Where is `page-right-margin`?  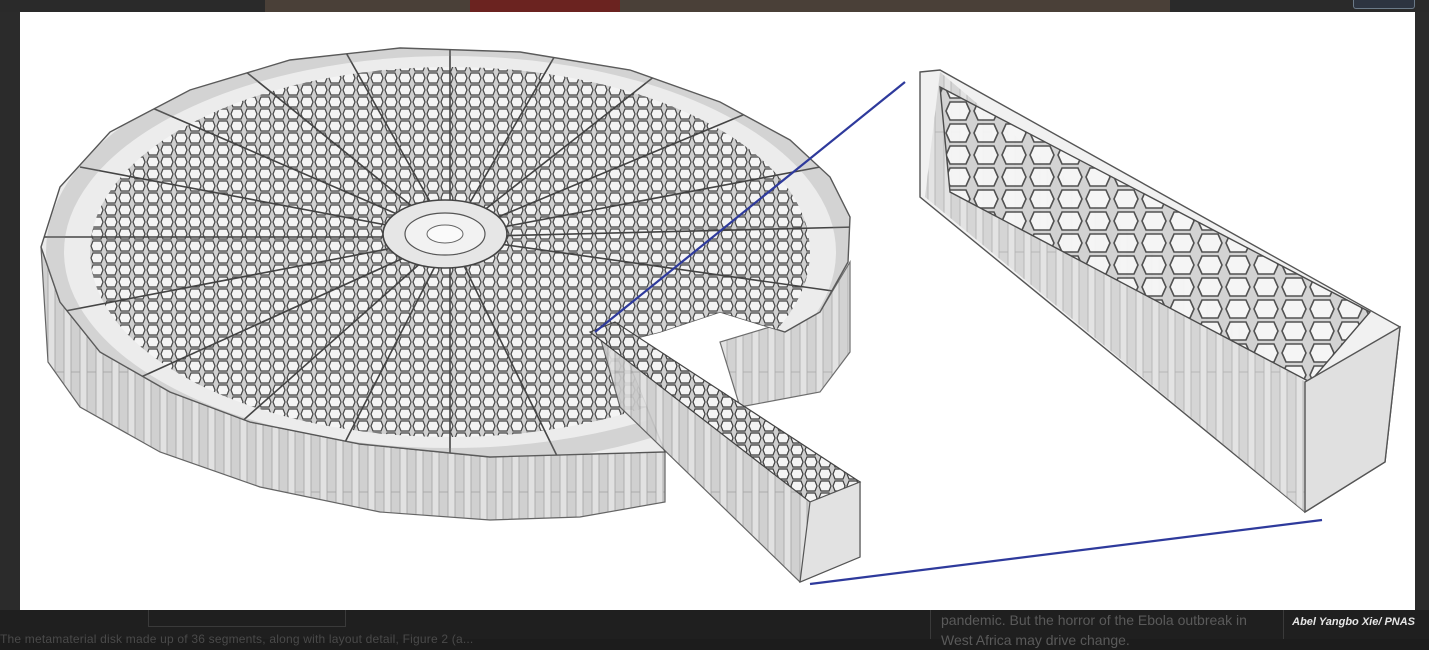
page-right-margin is located at coordinates (1422, 312).